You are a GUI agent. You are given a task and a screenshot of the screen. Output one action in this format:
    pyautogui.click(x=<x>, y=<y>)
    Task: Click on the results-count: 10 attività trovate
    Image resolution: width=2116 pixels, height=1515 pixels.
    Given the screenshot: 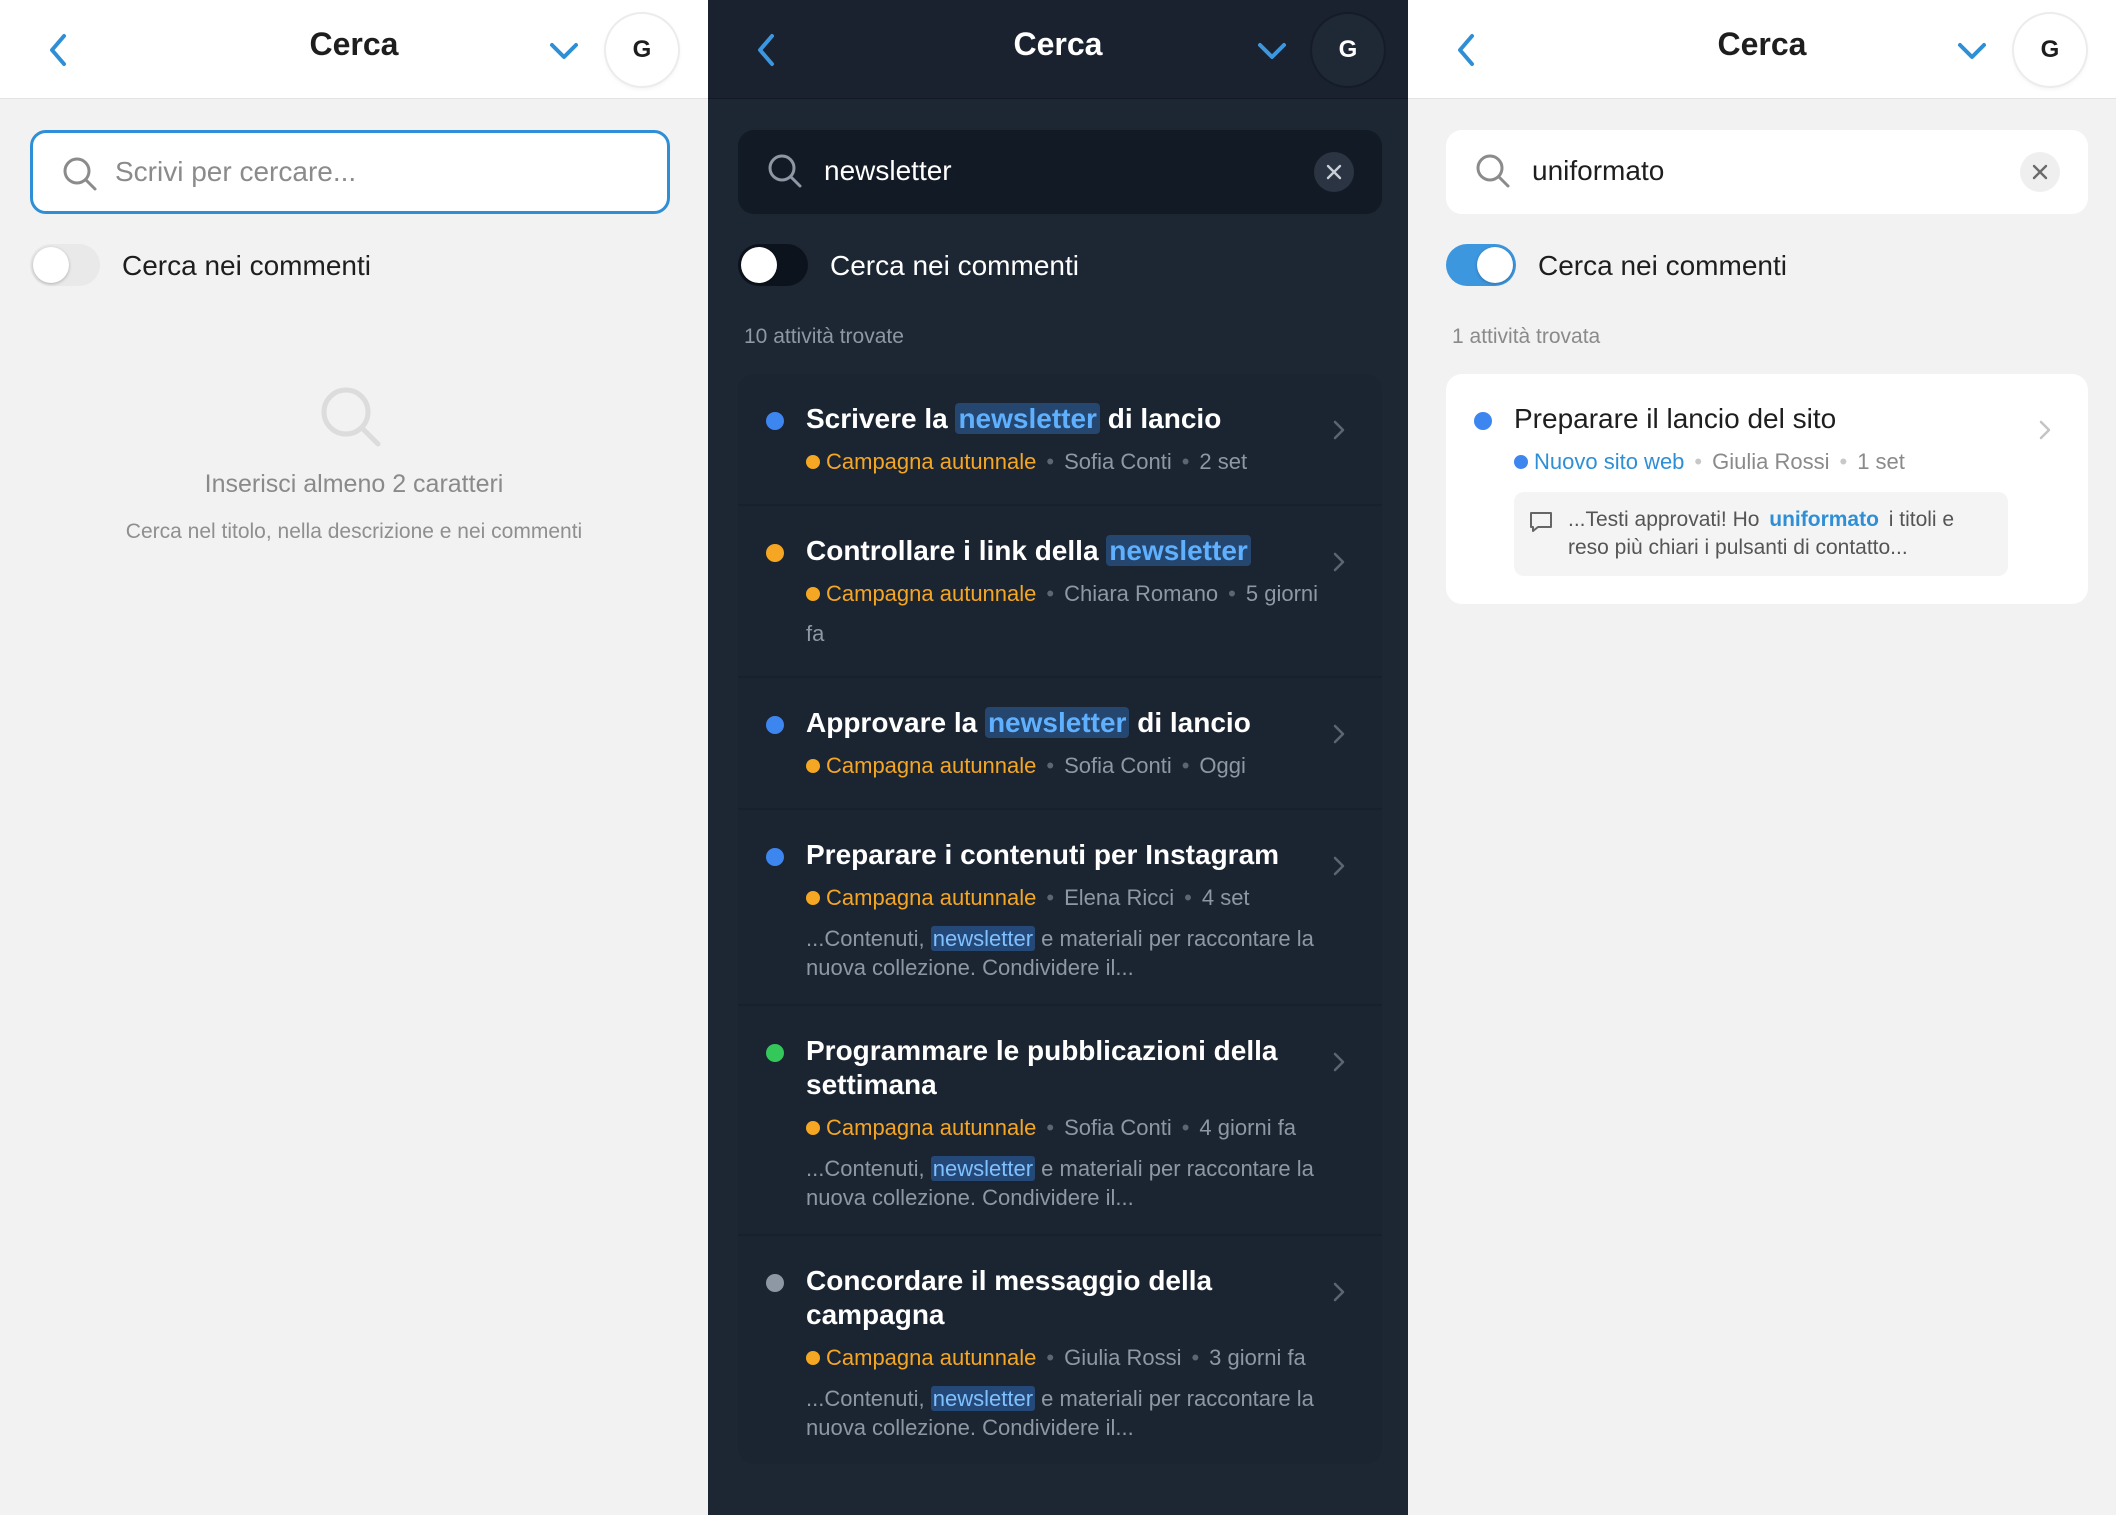 What is the action you would take?
    pyautogui.click(x=824, y=336)
    